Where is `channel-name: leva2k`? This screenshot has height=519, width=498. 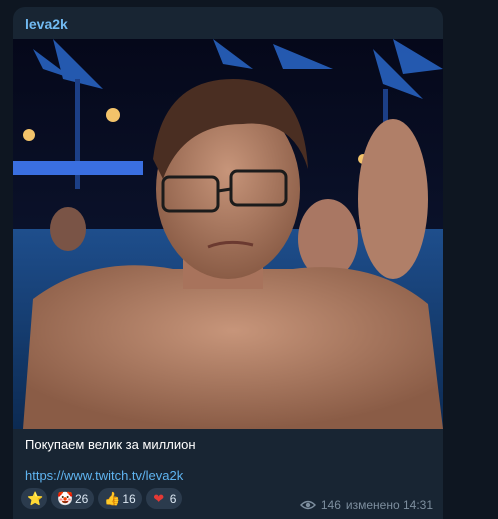
channel-name: leva2k is located at coordinates (46, 24).